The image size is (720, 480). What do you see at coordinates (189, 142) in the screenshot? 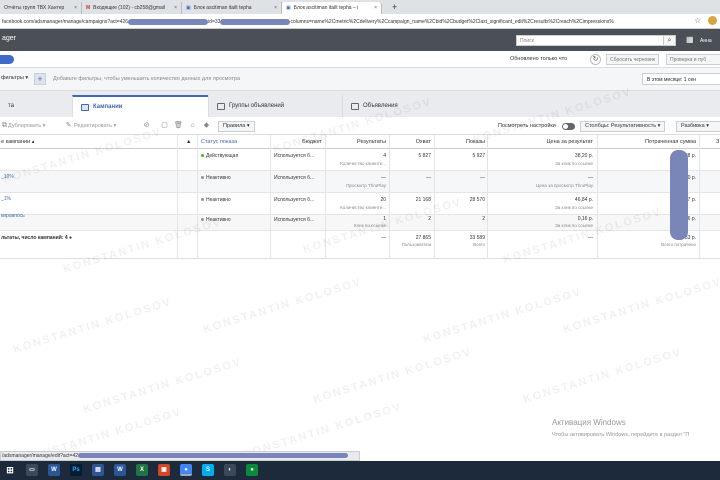
I see `warning-icon: ▲` at bounding box center [189, 142].